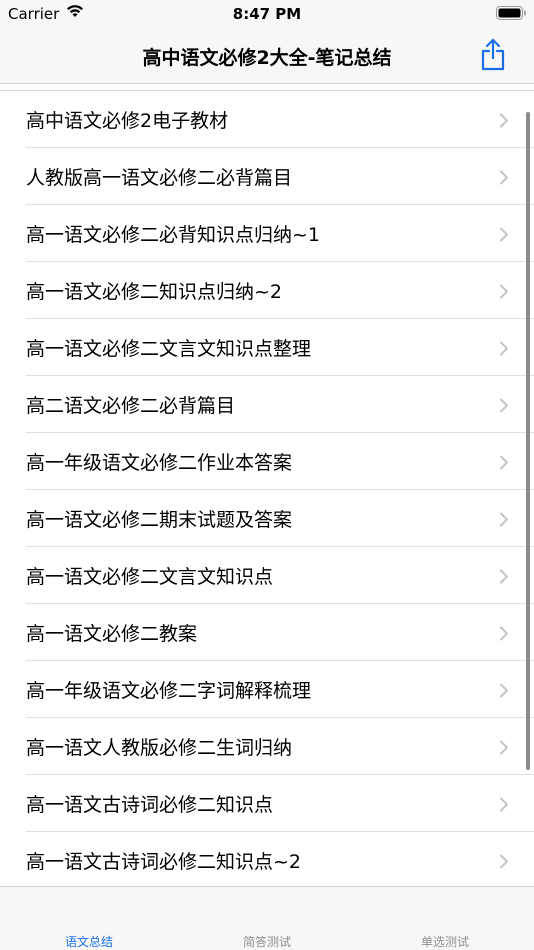 This screenshot has width=534, height=950. I want to click on list-item-label: 高一语文人教版必修二生词归纳, so click(159, 748).